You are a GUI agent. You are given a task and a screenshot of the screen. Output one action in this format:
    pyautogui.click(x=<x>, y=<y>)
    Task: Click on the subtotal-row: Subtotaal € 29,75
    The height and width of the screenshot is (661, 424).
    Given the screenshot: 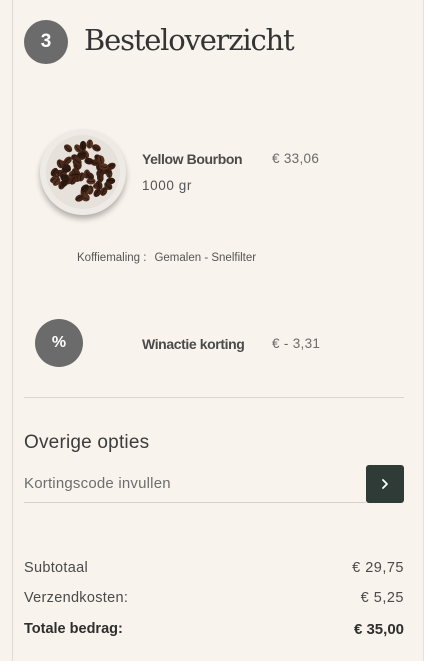 What is the action you would take?
    pyautogui.click(x=214, y=568)
    